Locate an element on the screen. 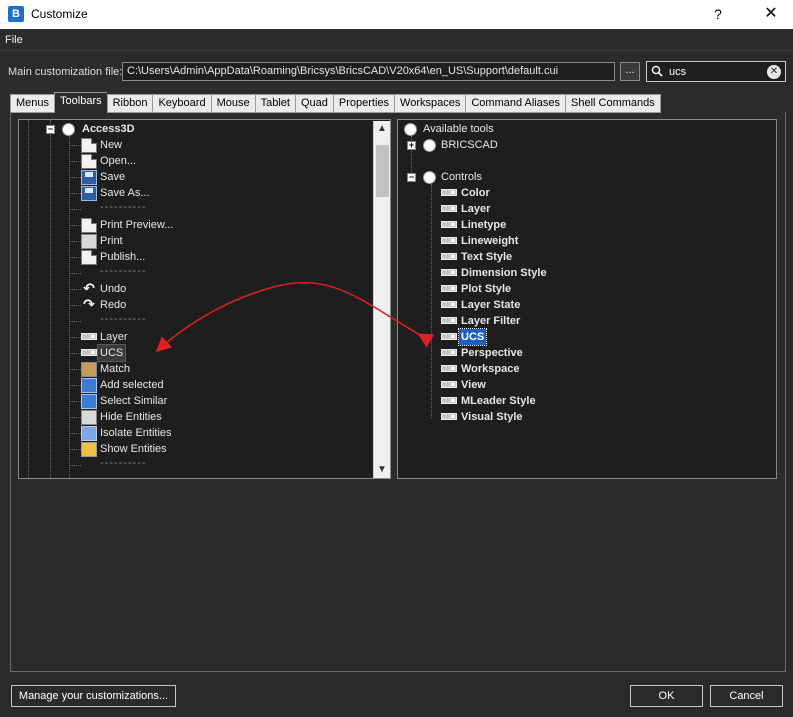 Image resolution: width=793 pixels, height=717 pixels. tree-item-select-similar: Select Similar is located at coordinates (133, 401).